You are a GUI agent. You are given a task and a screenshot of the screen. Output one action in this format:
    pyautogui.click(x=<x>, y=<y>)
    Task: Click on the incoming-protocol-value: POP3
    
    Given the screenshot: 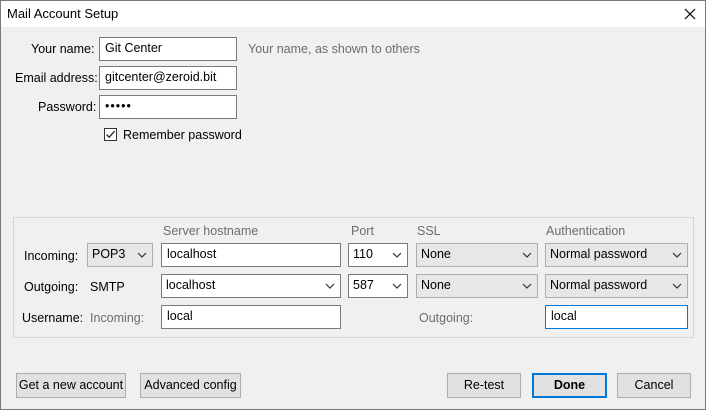 What is the action you would take?
    pyautogui.click(x=109, y=254)
    